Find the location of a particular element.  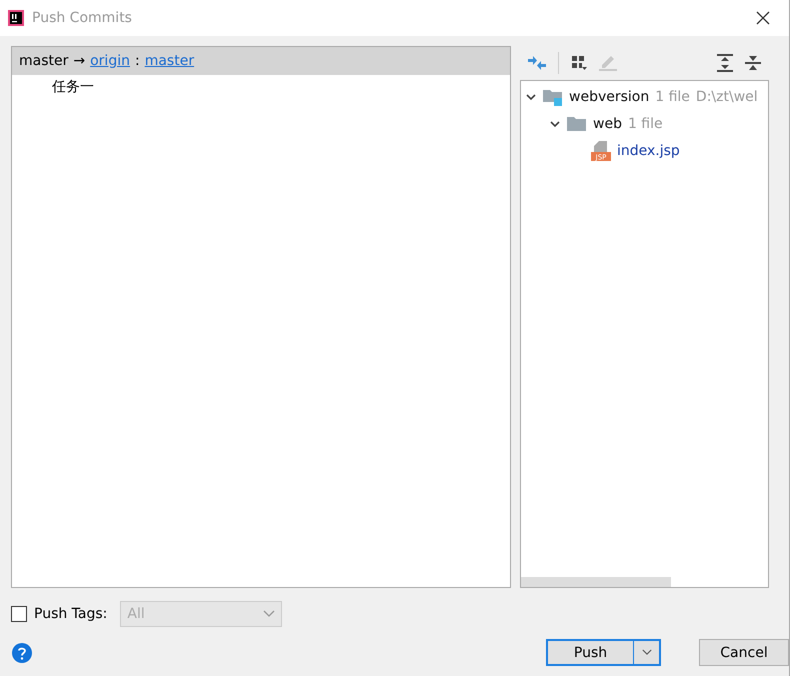

cancel-button: Cancel is located at coordinates (744, 652).